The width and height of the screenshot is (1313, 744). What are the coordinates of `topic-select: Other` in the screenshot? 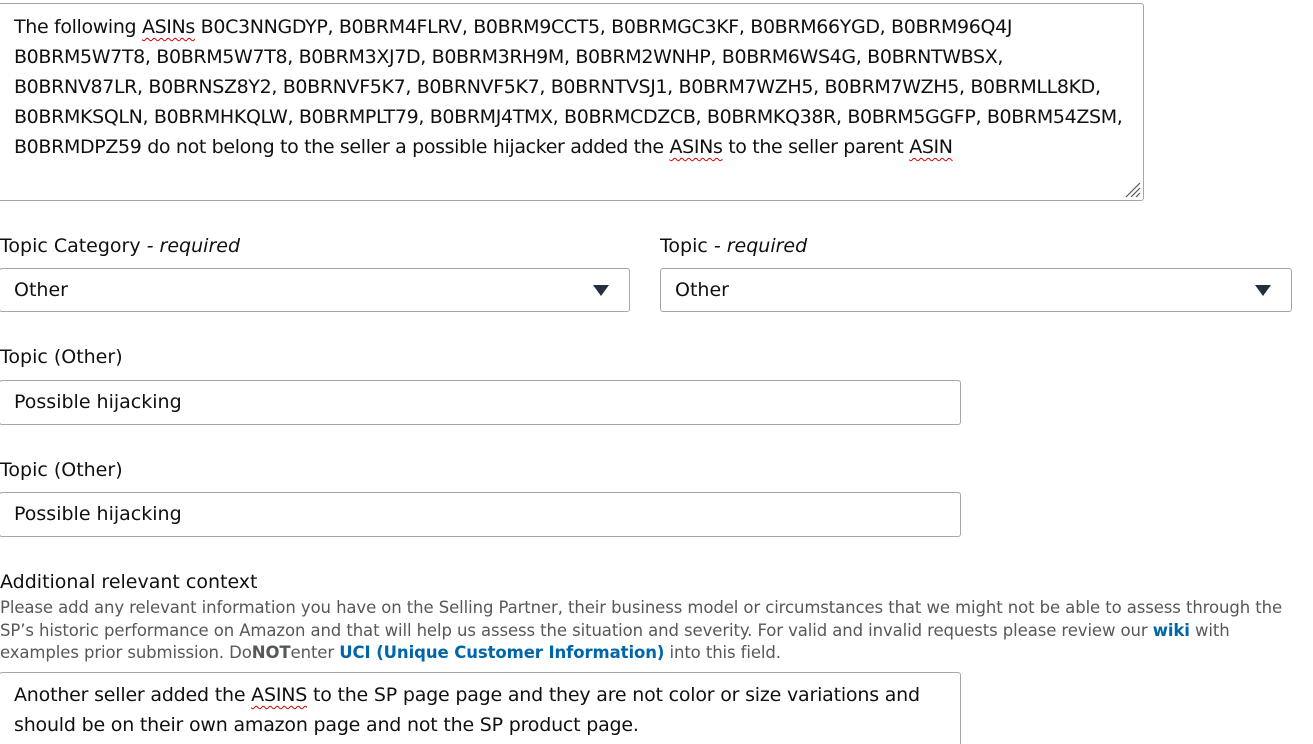 It's located at (976, 290).